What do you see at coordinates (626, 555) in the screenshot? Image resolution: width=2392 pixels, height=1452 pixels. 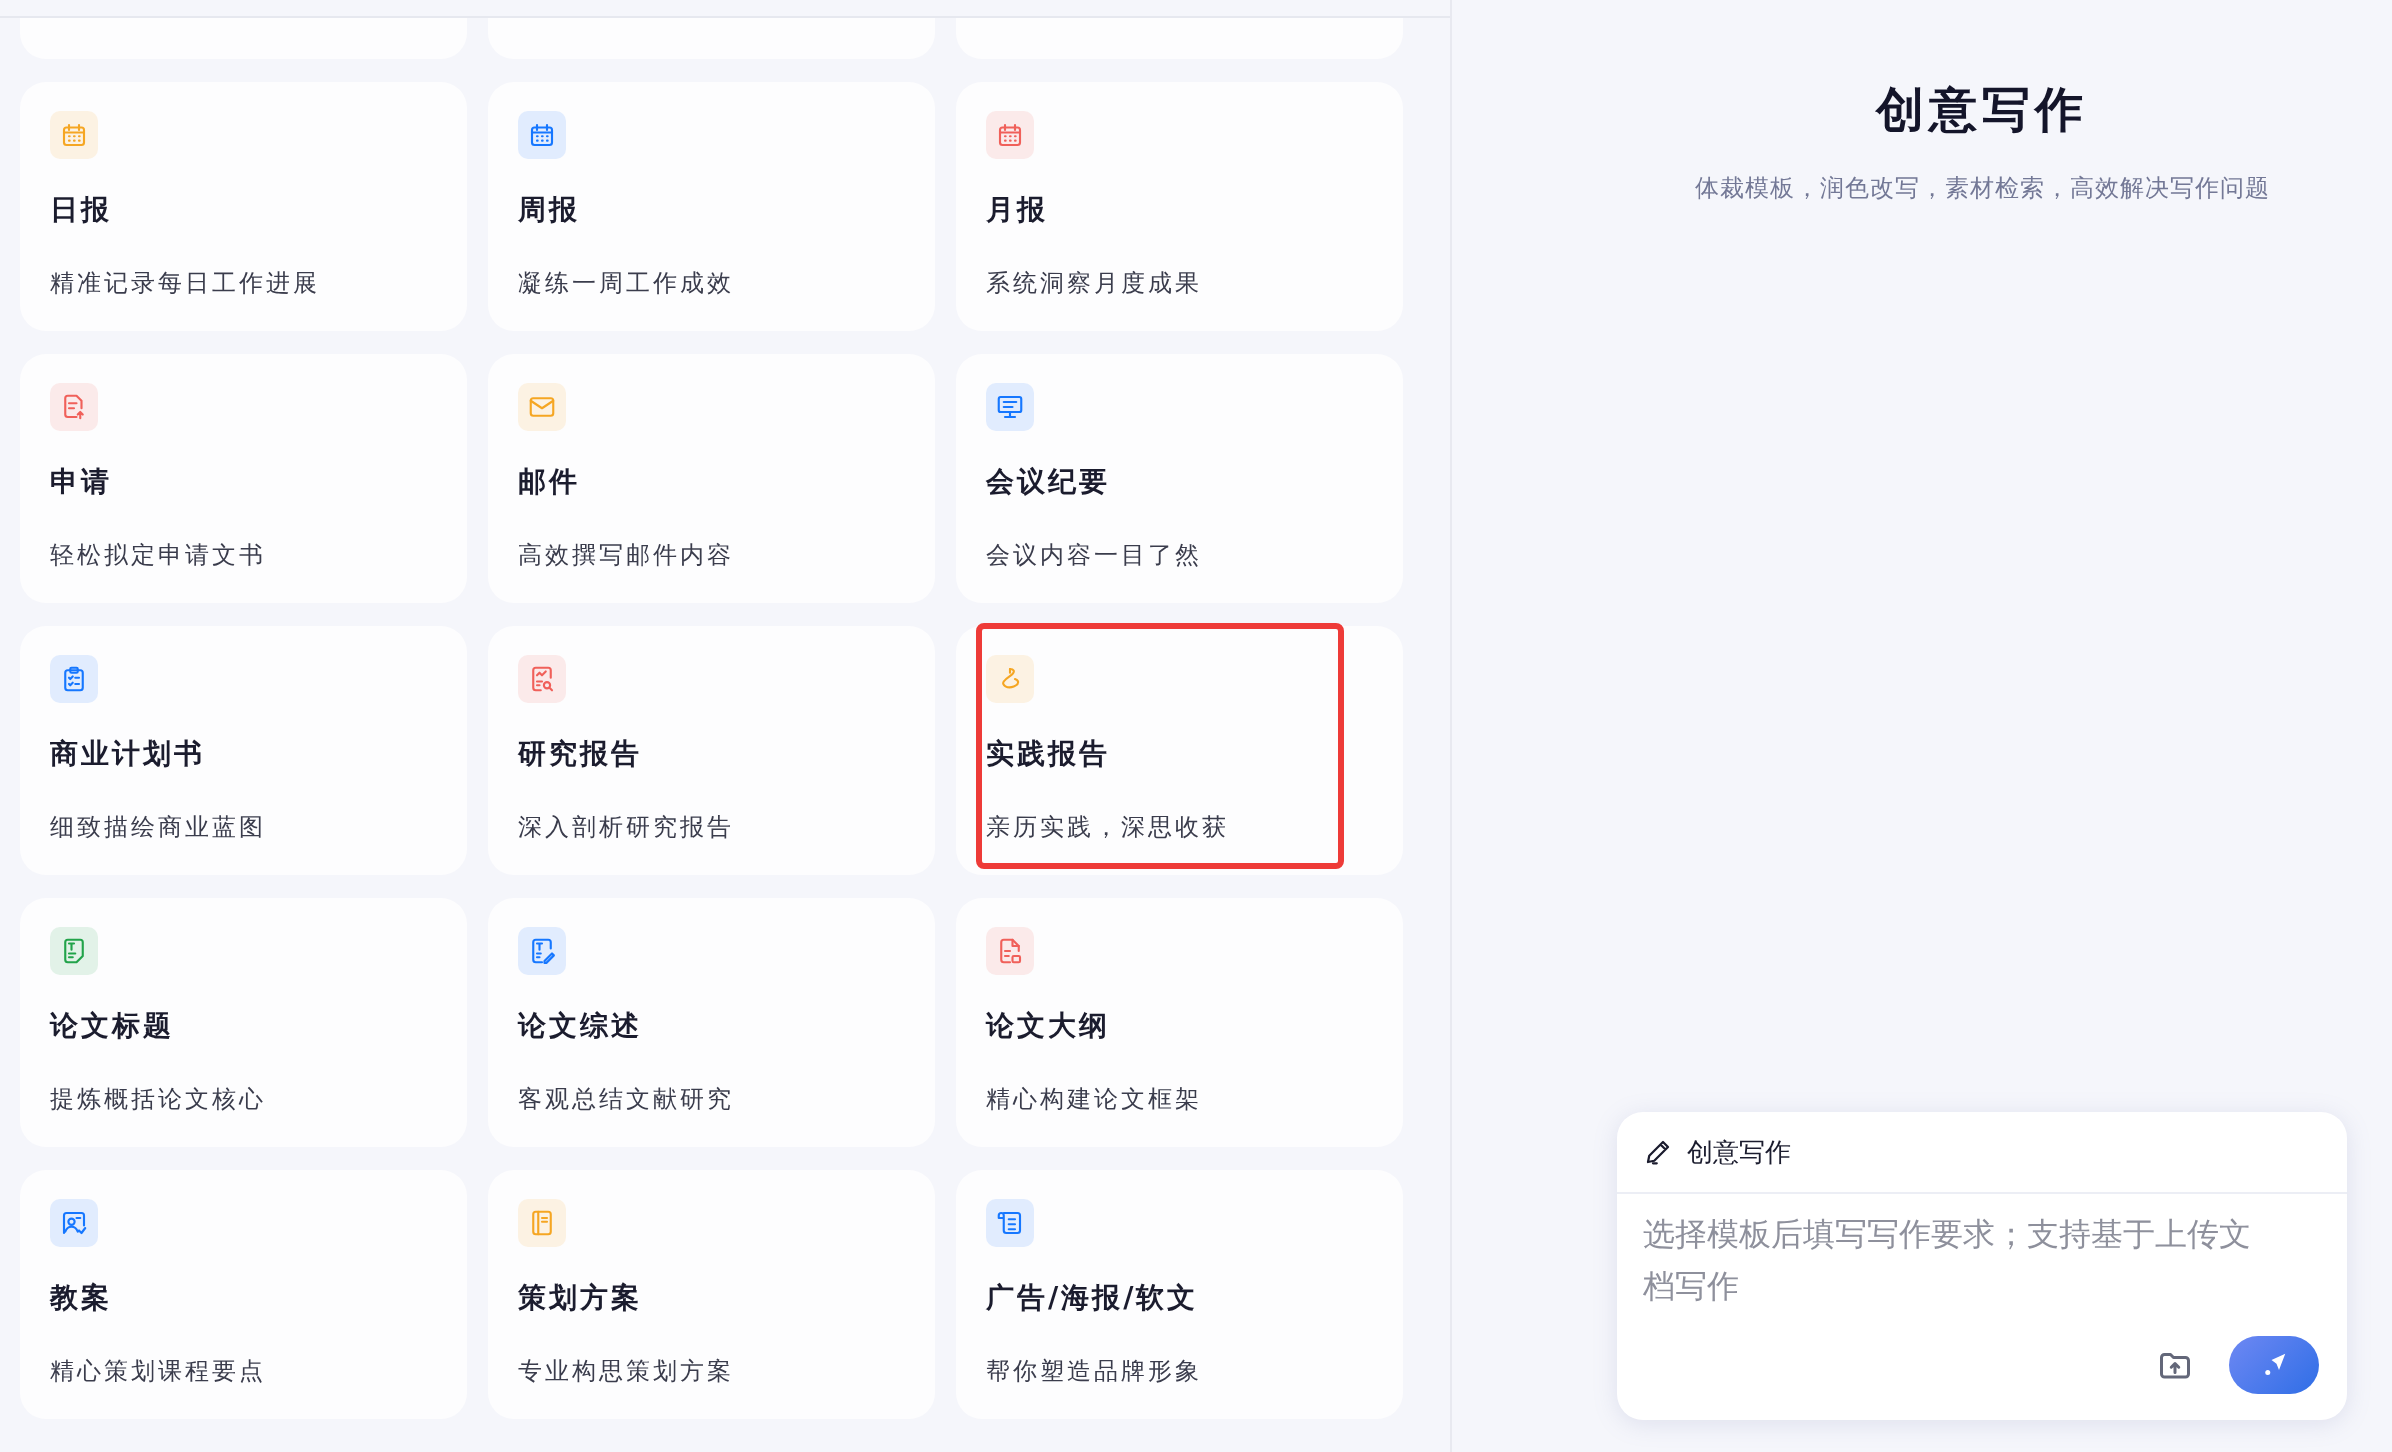 I see `card-description: 高效撰写邮件内容` at bounding box center [626, 555].